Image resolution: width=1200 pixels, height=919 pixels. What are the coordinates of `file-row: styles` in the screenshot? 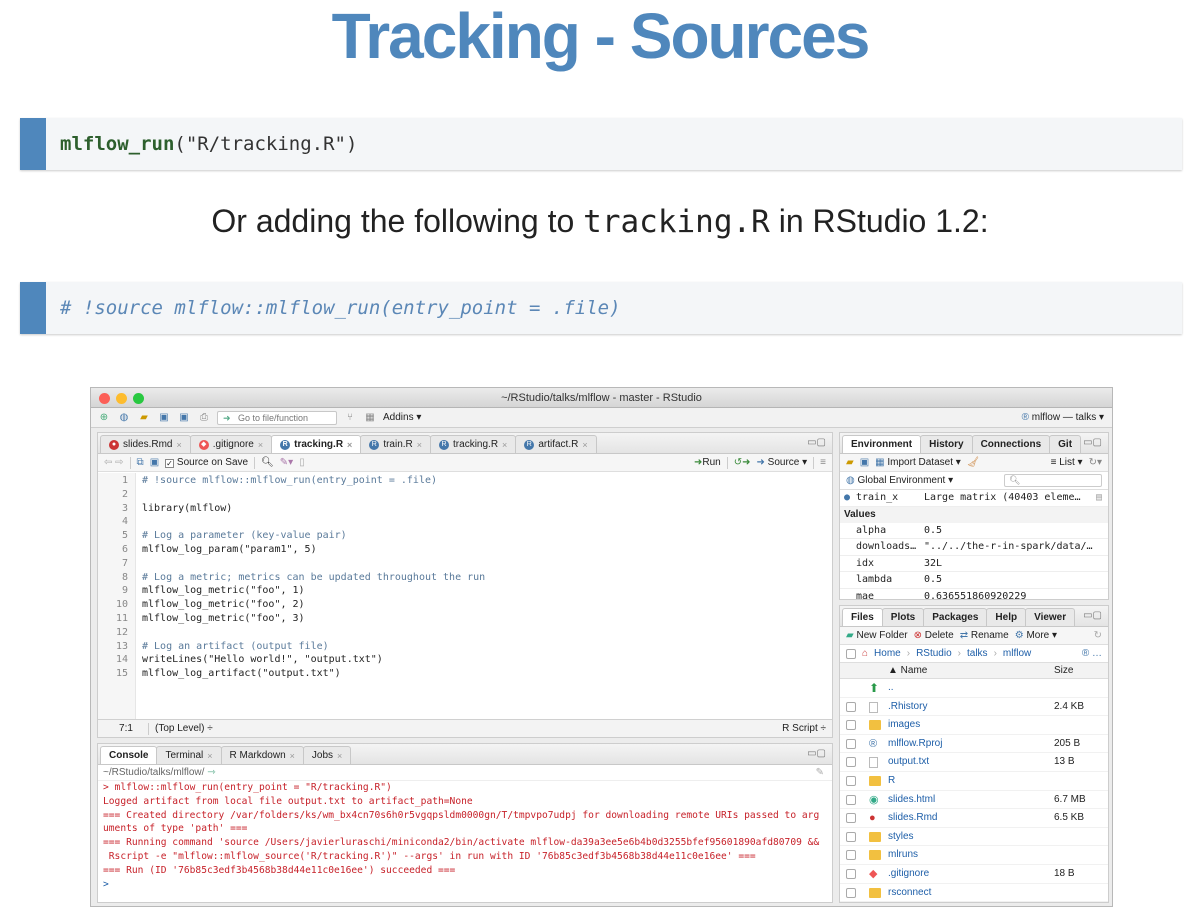 It's located at (974, 837).